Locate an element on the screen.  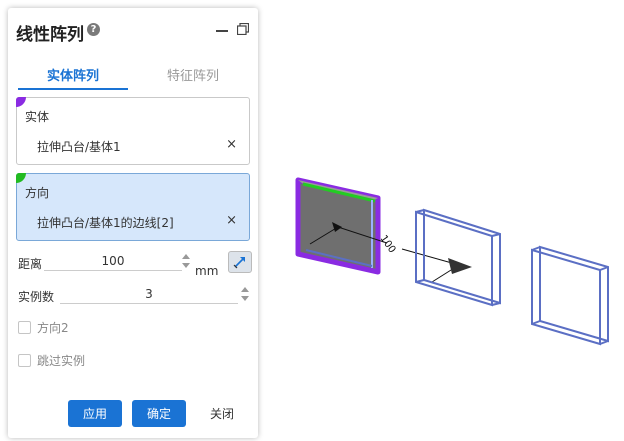
close-button: 关闭 is located at coordinates (222, 413).